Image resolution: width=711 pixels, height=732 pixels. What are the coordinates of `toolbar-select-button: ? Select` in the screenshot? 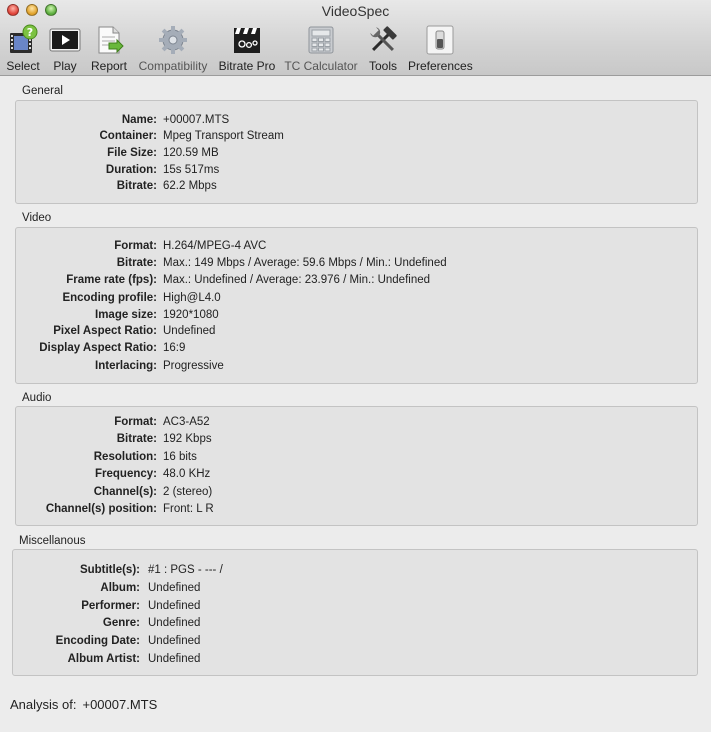 It's located at (23, 49).